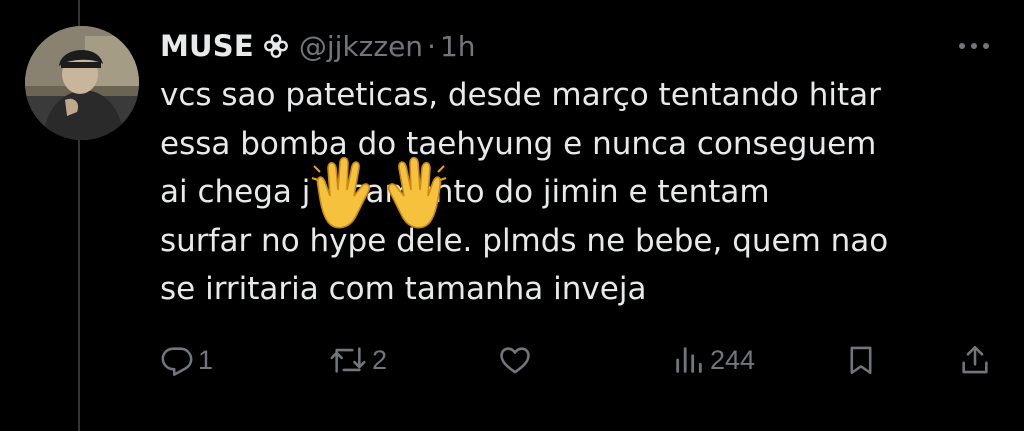 The width and height of the screenshot is (1024, 431). What do you see at coordinates (465, 192) in the screenshot?
I see `tweet-text-line: ai chega j ınçamento do jimin e tentam` at bounding box center [465, 192].